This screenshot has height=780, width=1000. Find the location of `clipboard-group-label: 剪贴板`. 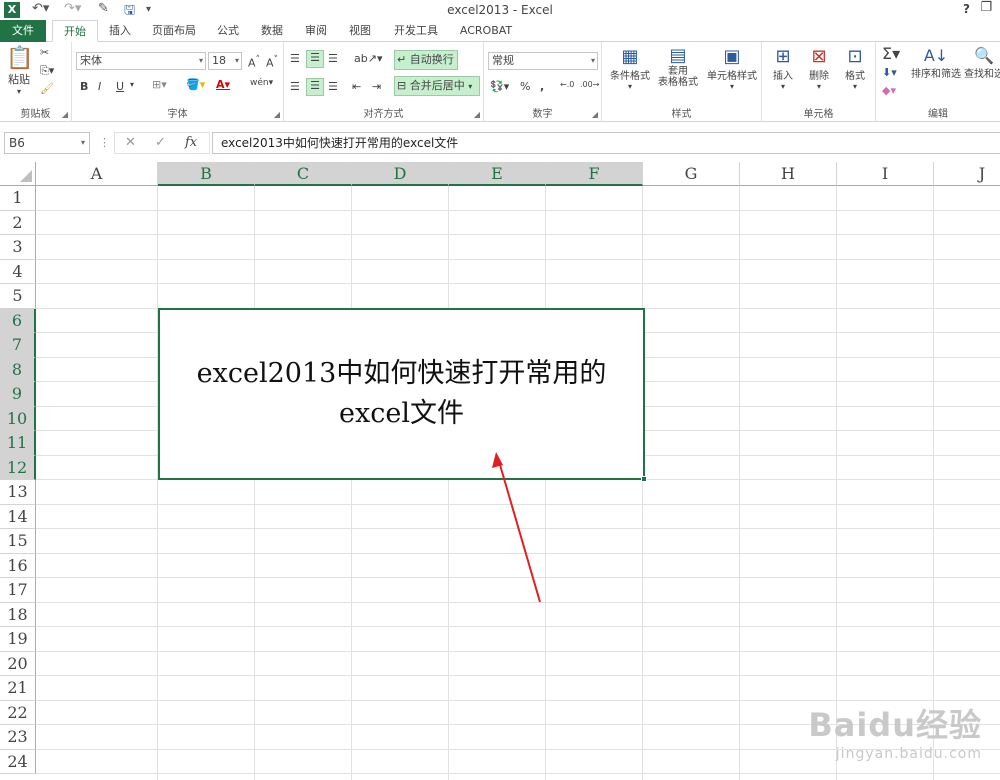

clipboard-group-label: 剪贴板 is located at coordinates (35, 114).